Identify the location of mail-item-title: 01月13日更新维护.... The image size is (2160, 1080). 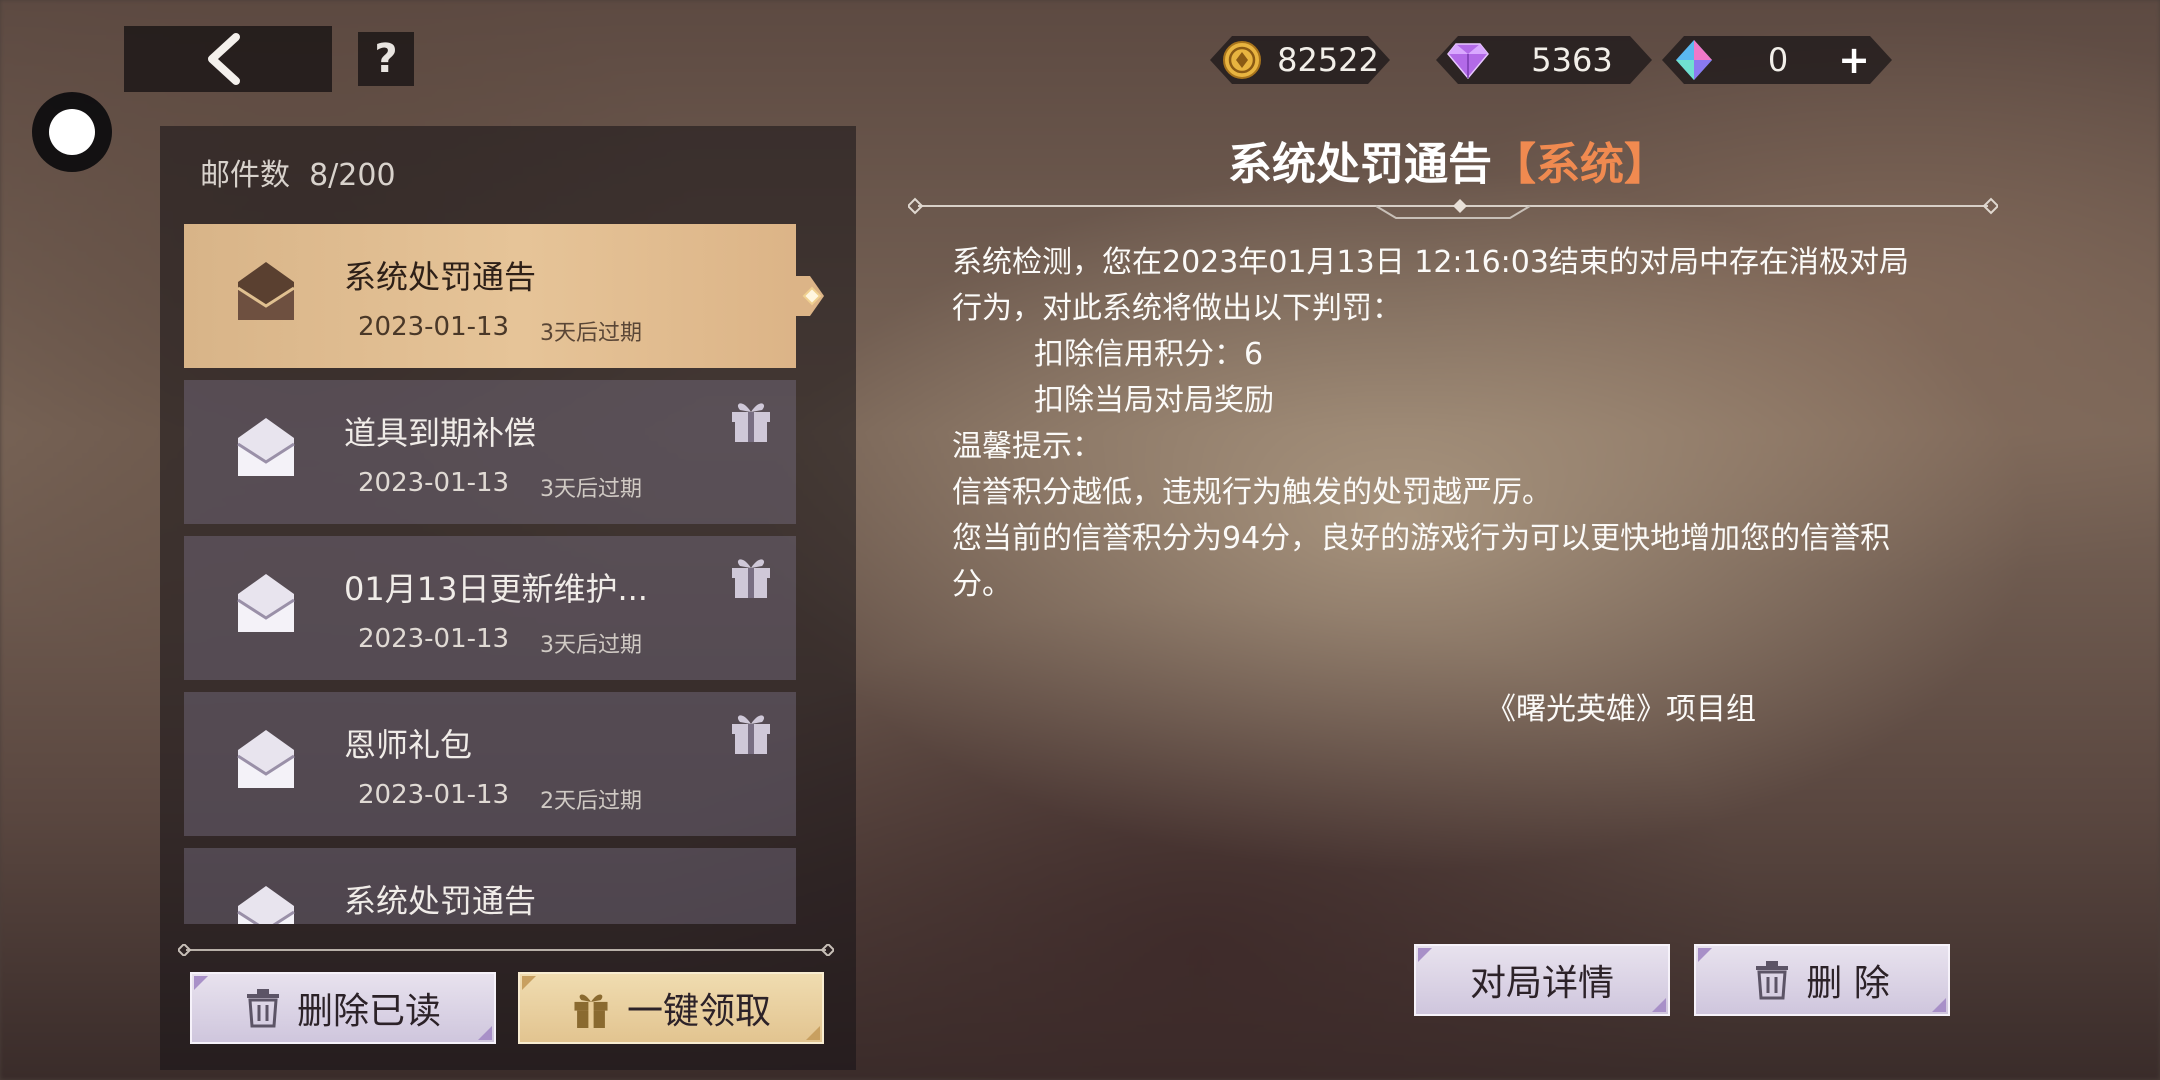
(496, 589).